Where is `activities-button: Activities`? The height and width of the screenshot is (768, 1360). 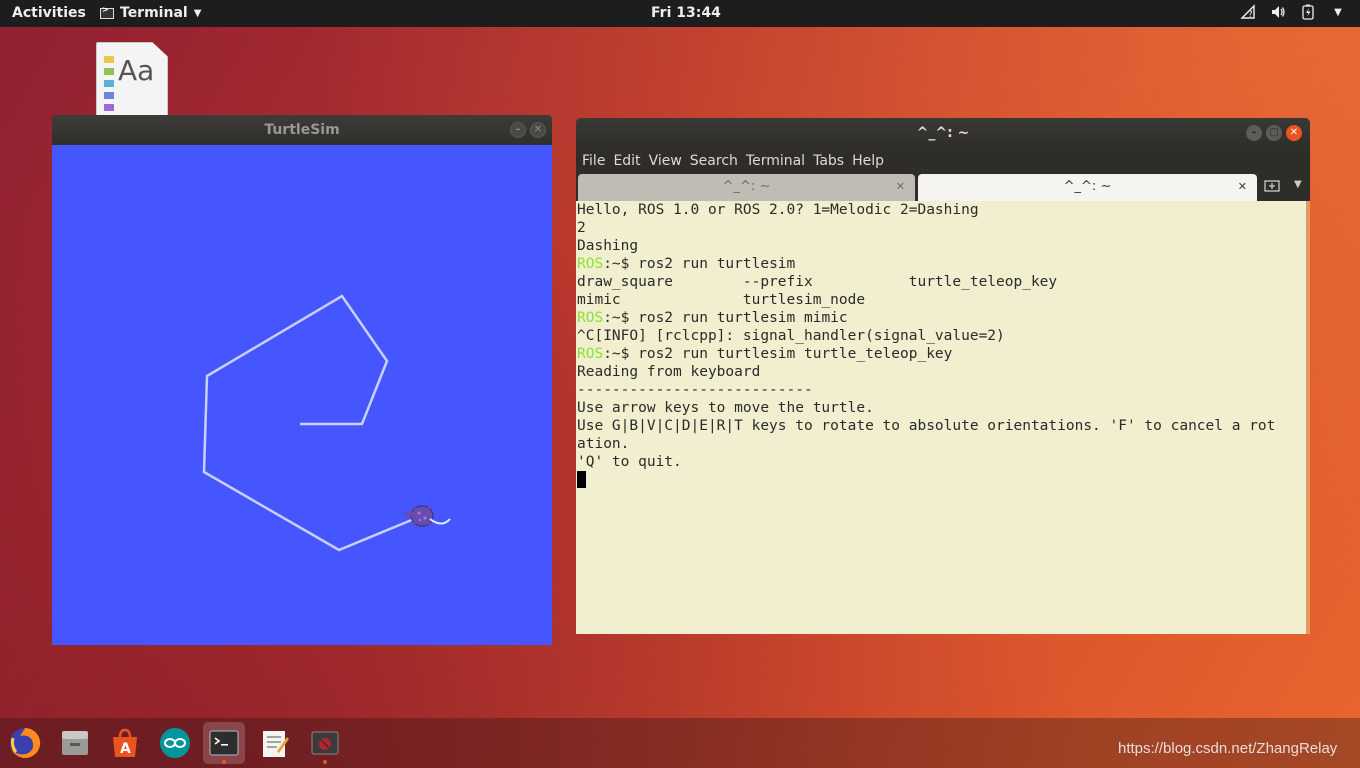
activities-button: Activities is located at coordinates (49, 13).